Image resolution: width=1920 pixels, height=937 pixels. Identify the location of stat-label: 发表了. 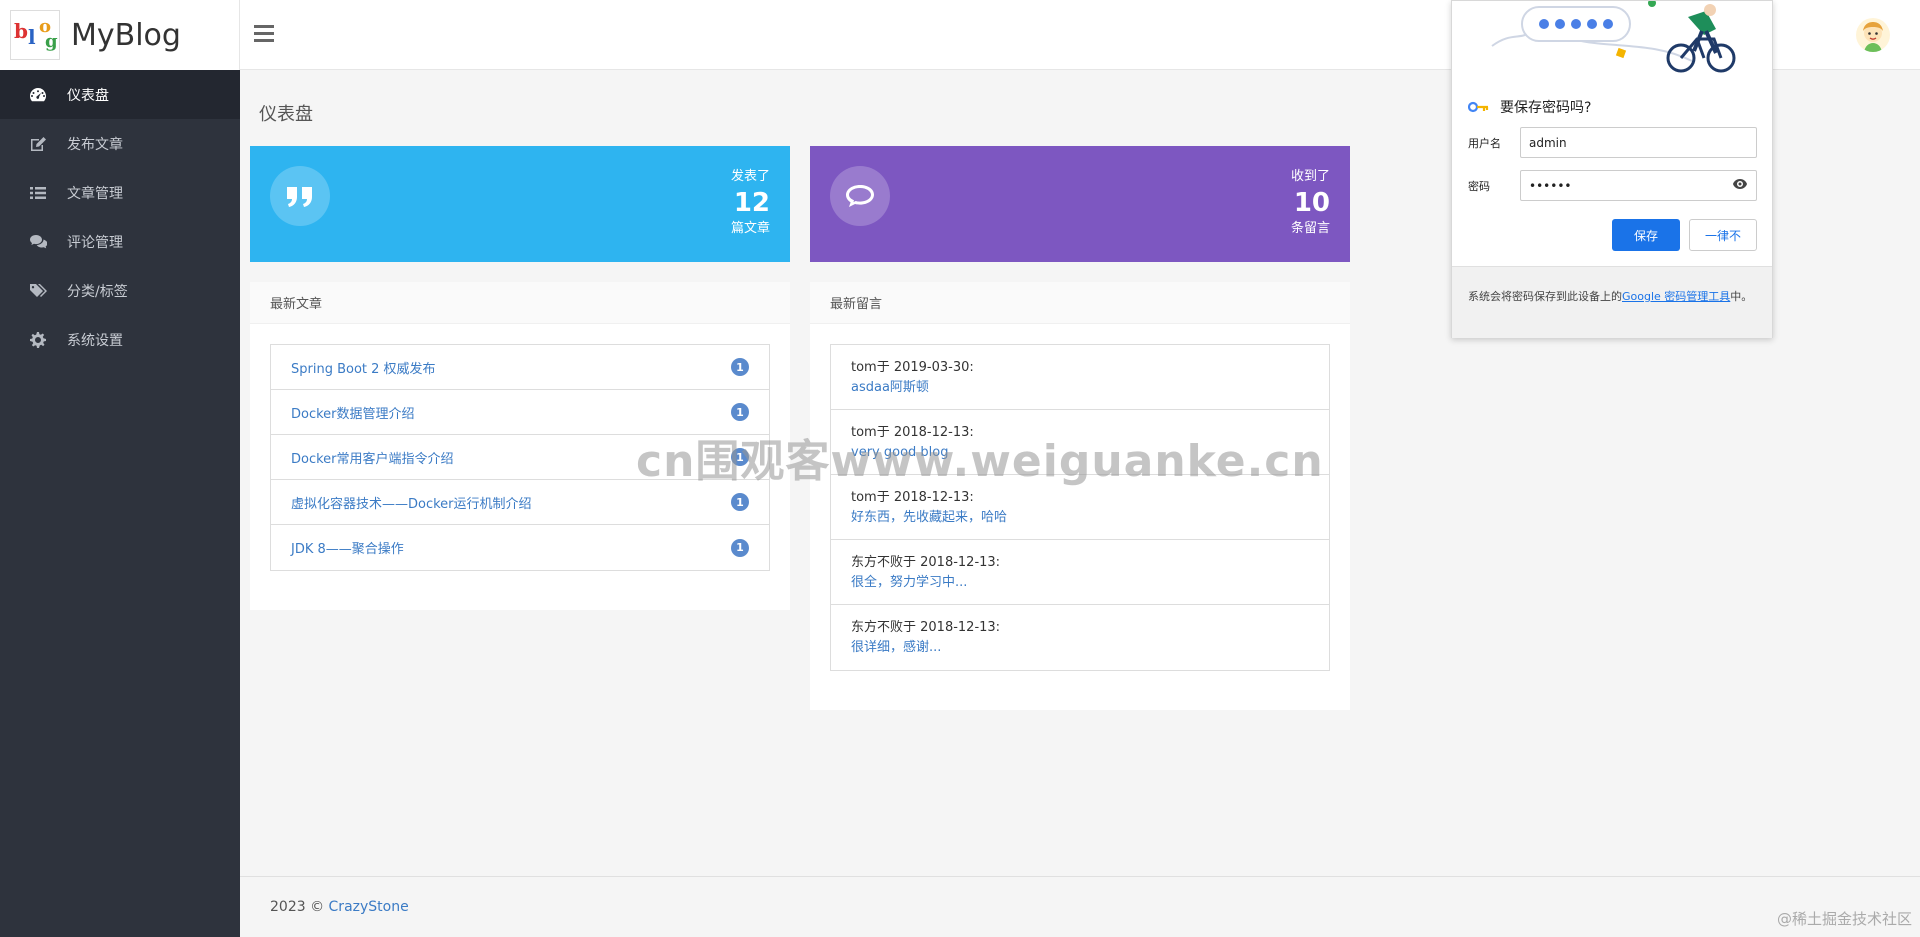
(750, 176).